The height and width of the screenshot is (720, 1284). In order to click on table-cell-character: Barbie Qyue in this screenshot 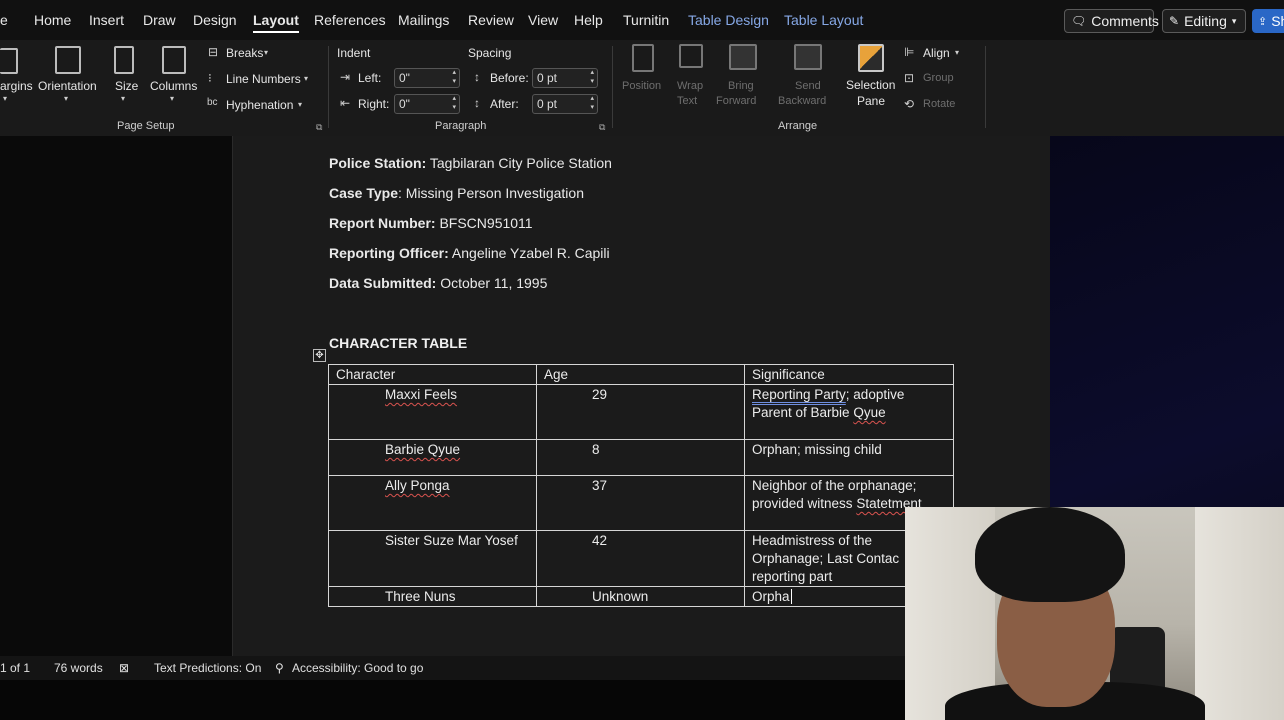, I will do `click(432, 457)`.